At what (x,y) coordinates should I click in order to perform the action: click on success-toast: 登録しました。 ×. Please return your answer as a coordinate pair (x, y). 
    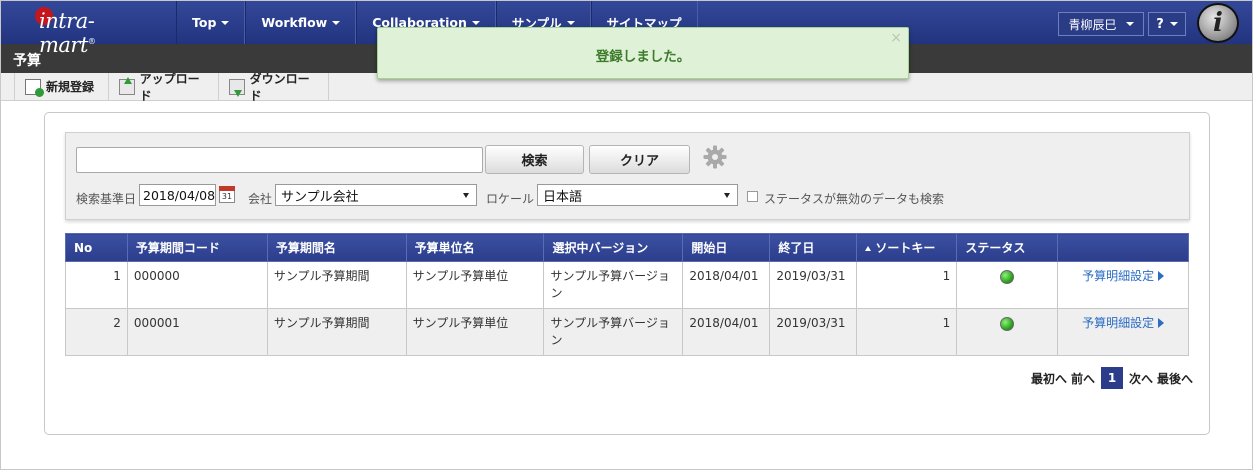
    Looking at the image, I should click on (643, 53).